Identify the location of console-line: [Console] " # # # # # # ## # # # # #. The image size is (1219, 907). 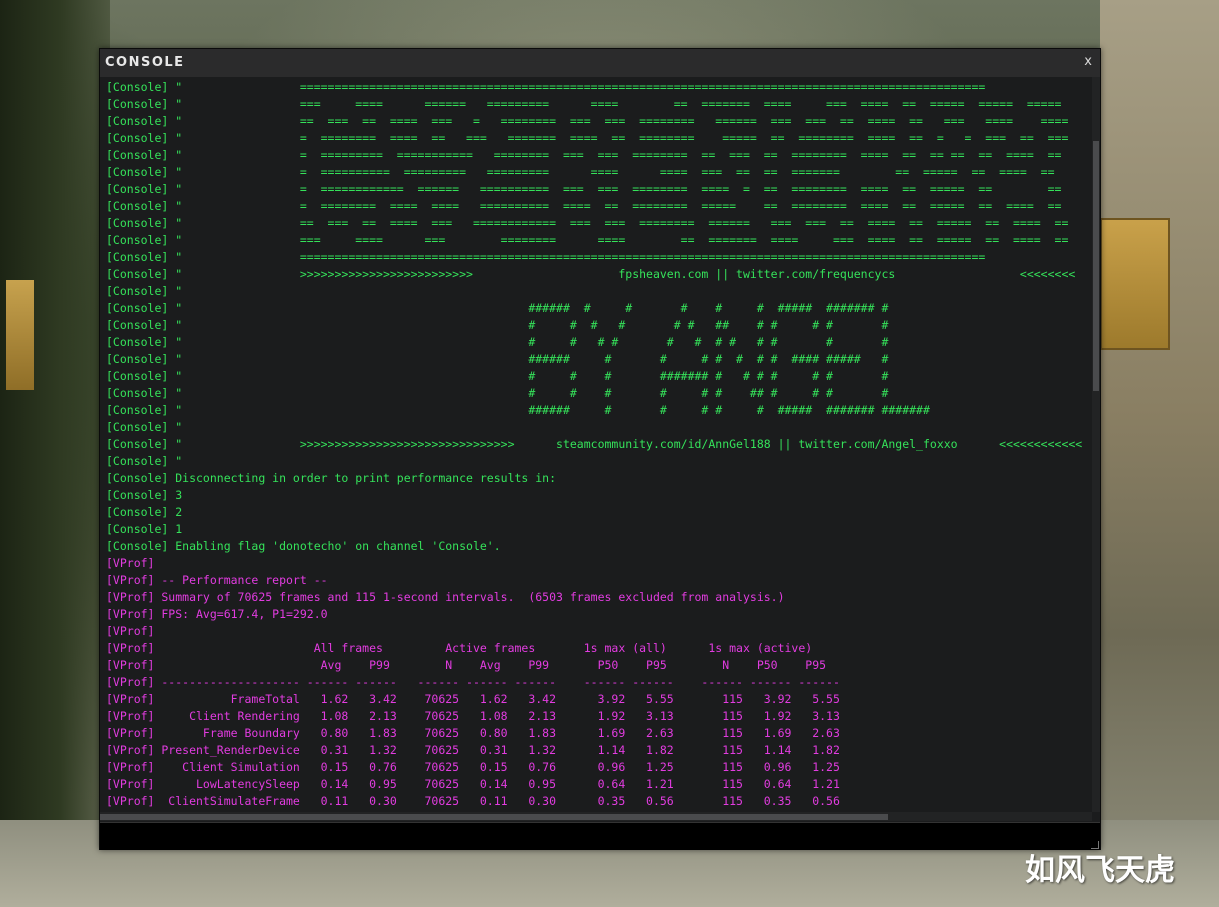
(497, 325).